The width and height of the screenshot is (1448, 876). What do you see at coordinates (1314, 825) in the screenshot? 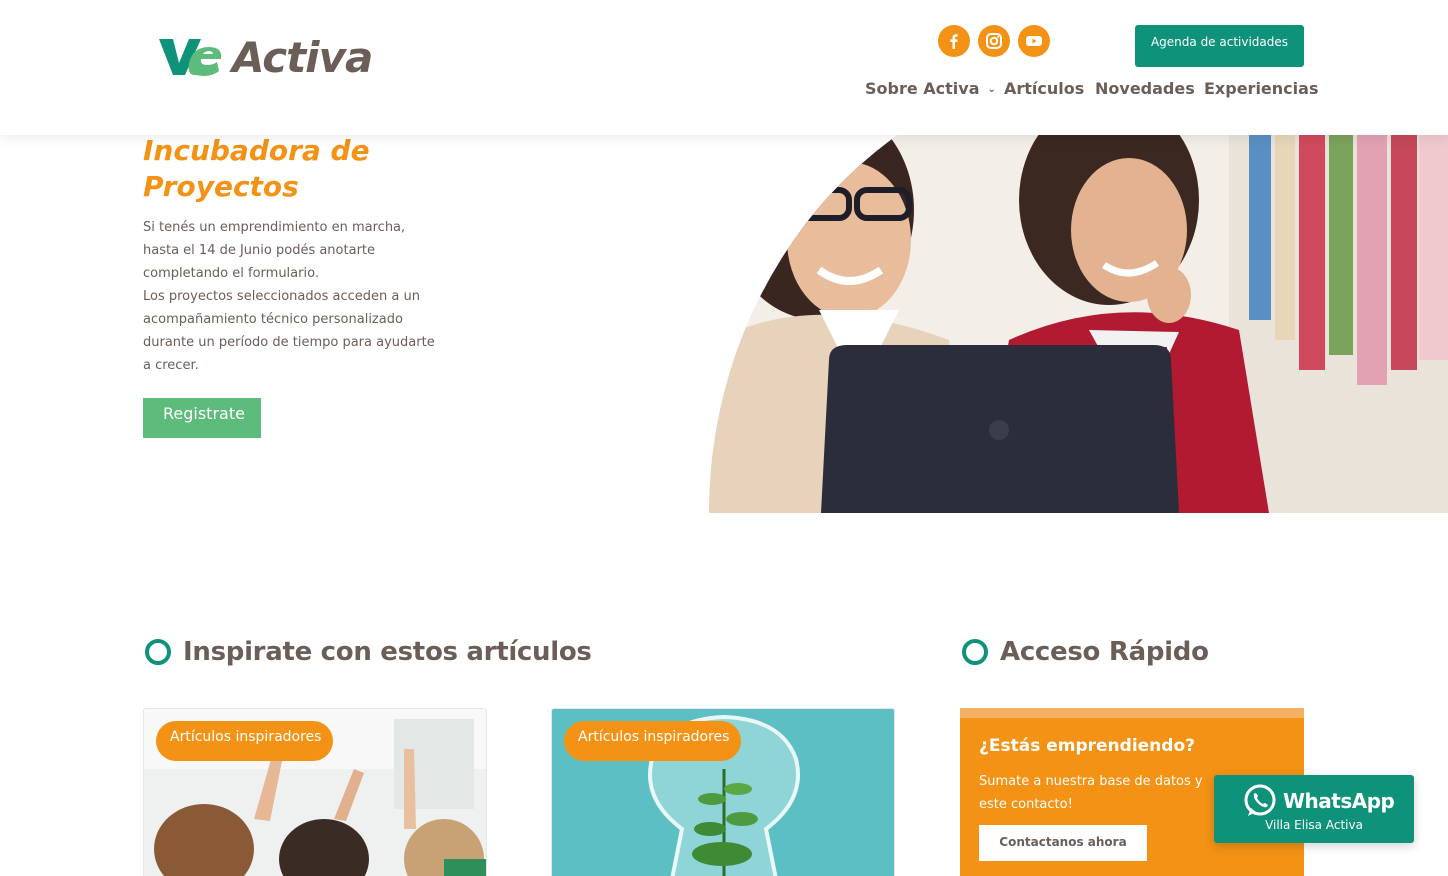
I see `whatsapp-sublabel: Villa Elisa Activa` at bounding box center [1314, 825].